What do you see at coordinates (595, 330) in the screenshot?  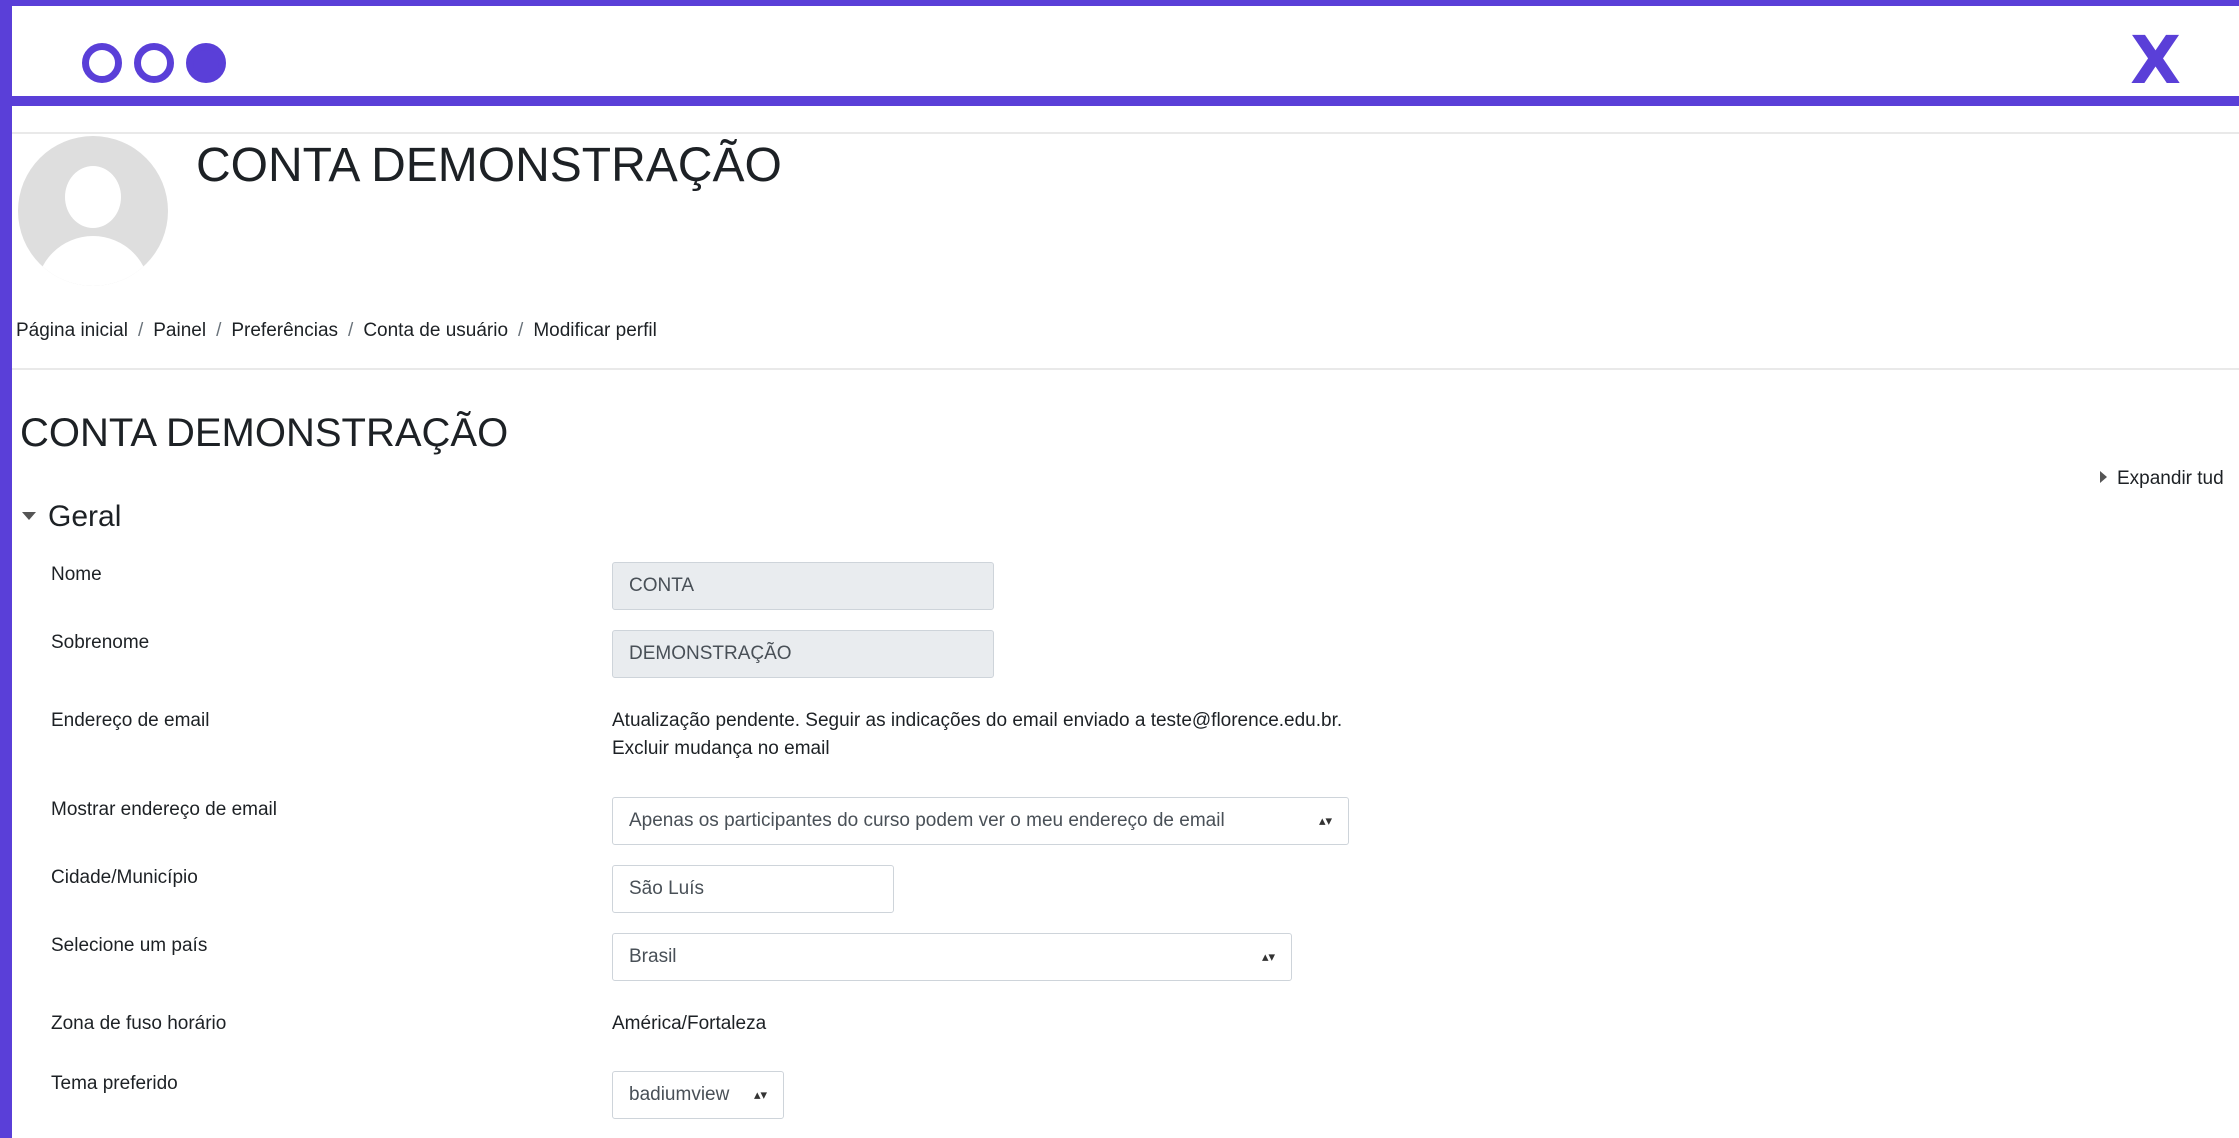 I see `breadcrumb-item-edit-profile: Modificar perfil` at bounding box center [595, 330].